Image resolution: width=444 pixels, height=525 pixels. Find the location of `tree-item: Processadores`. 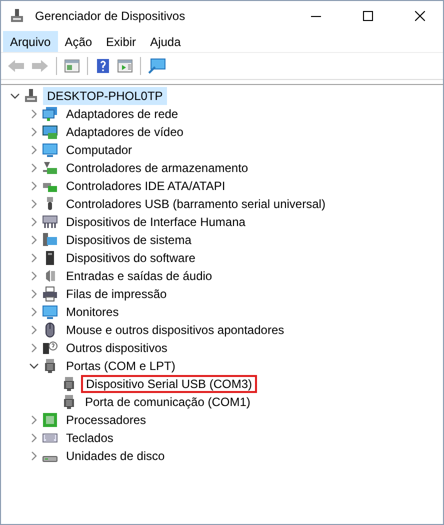

tree-item: Processadores is located at coordinates (106, 420).